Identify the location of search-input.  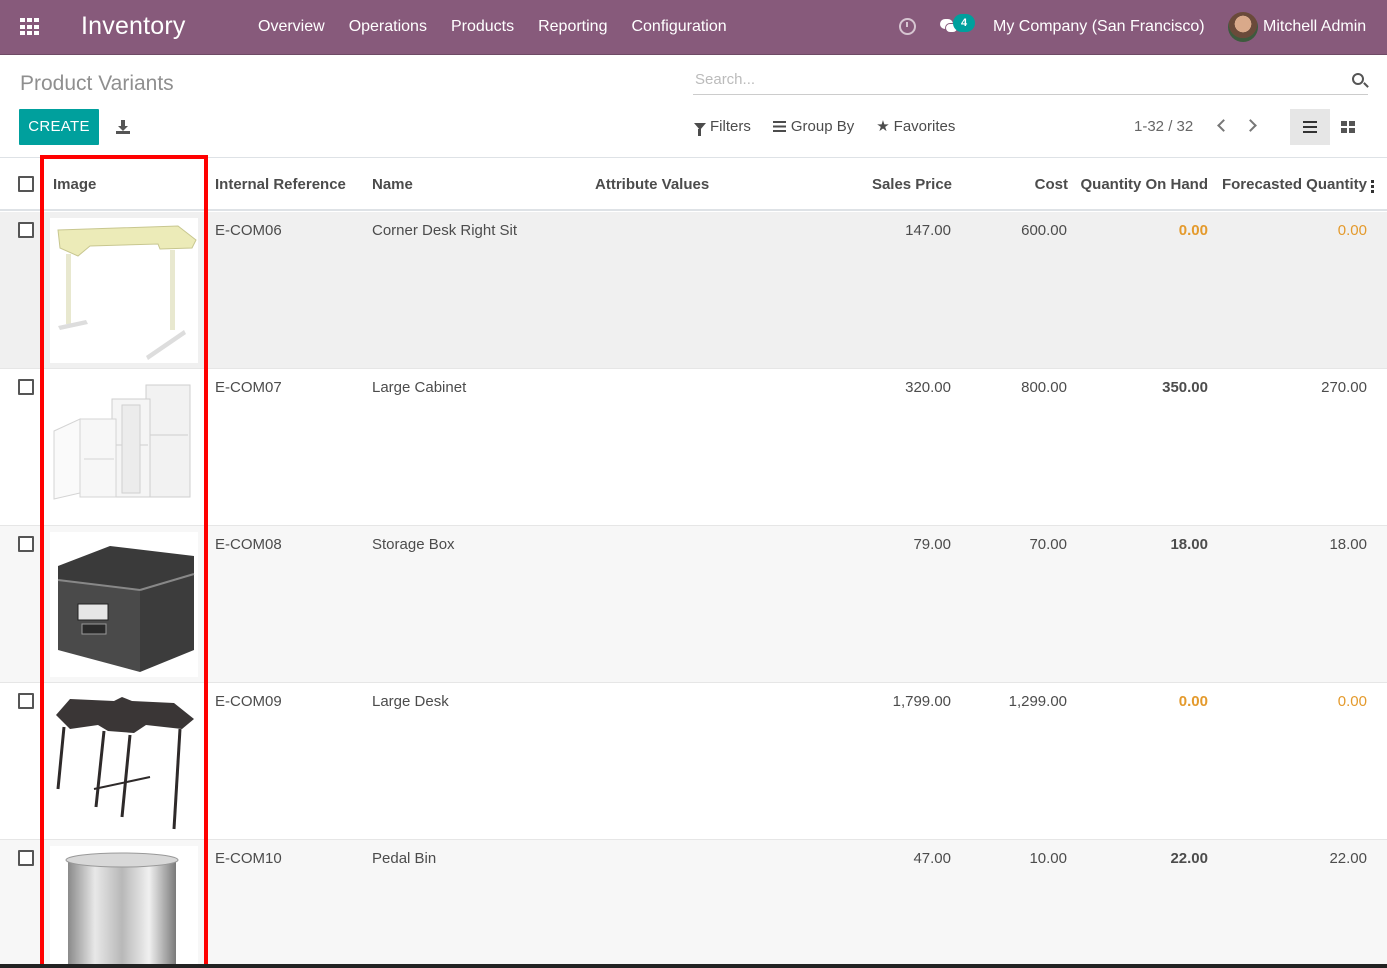
(1015, 79).